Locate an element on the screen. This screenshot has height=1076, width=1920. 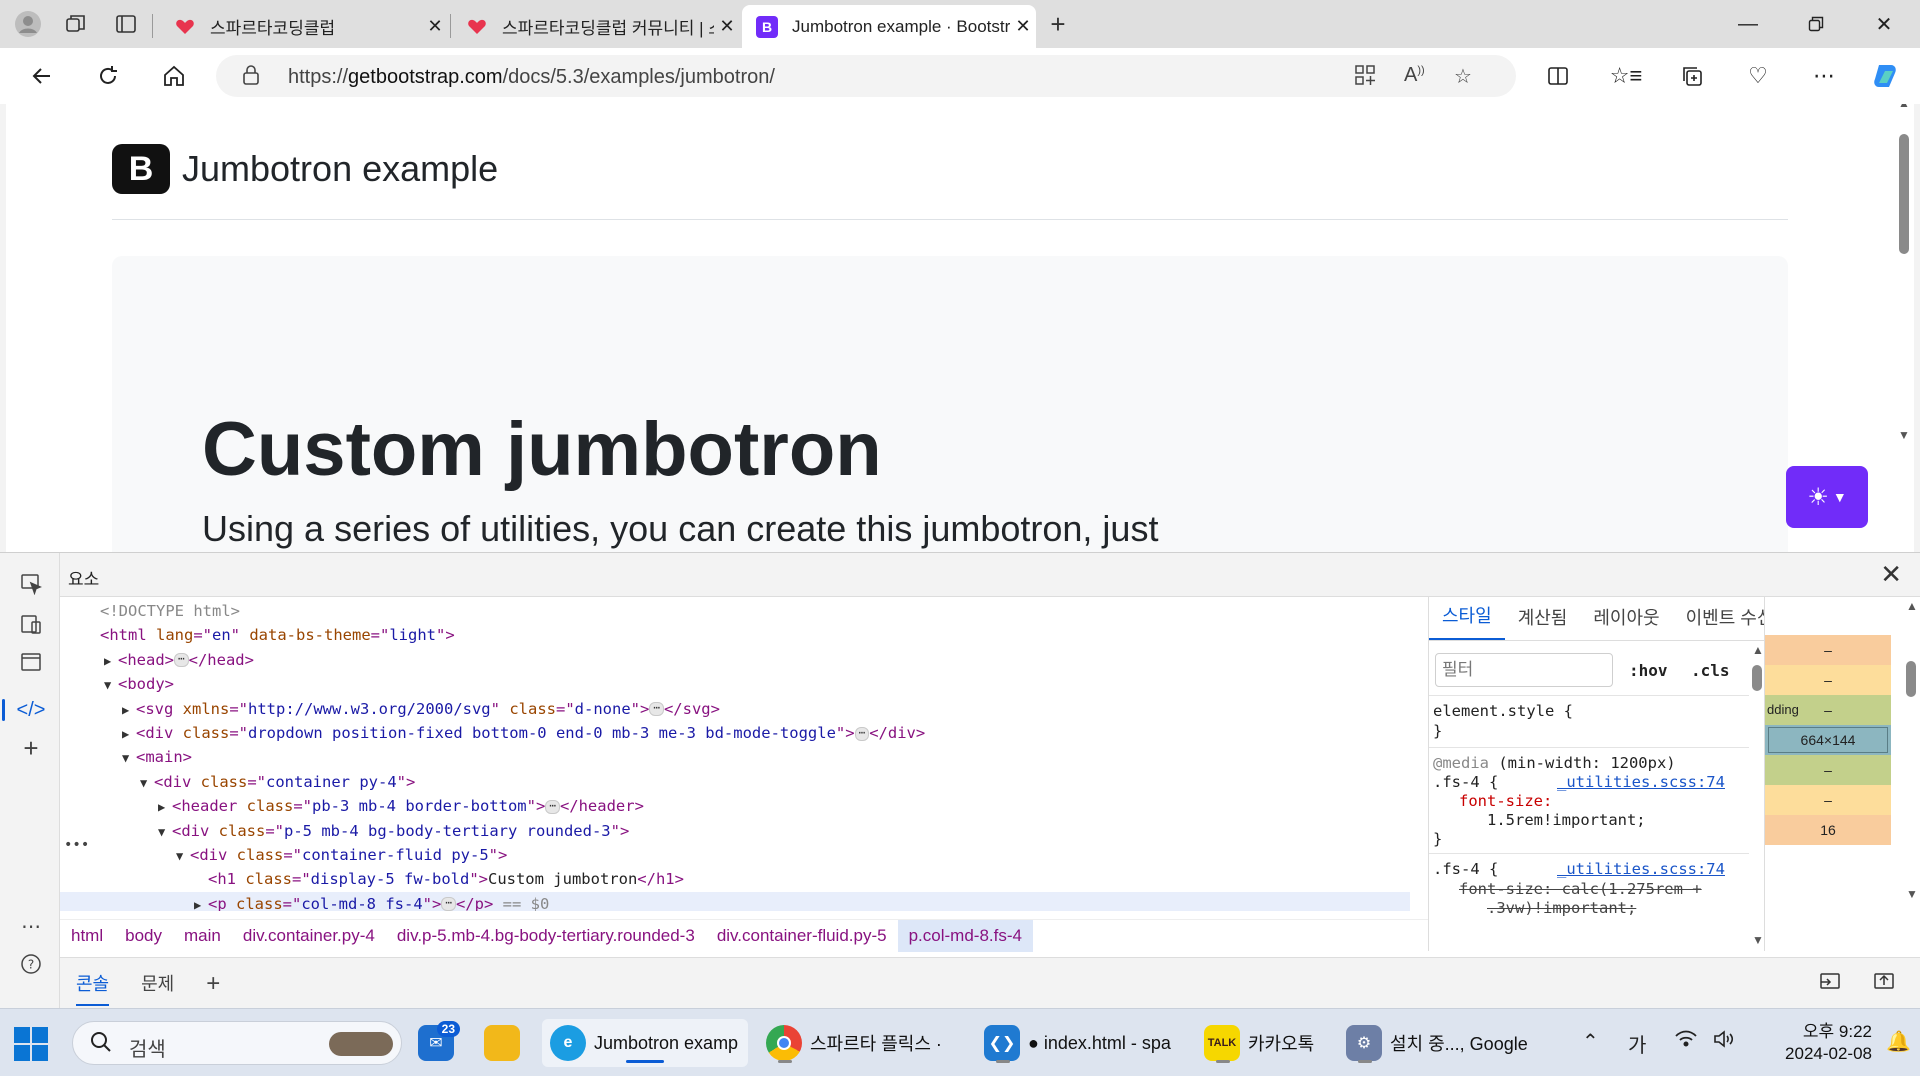
profile-icon is located at coordinates (28, 24).